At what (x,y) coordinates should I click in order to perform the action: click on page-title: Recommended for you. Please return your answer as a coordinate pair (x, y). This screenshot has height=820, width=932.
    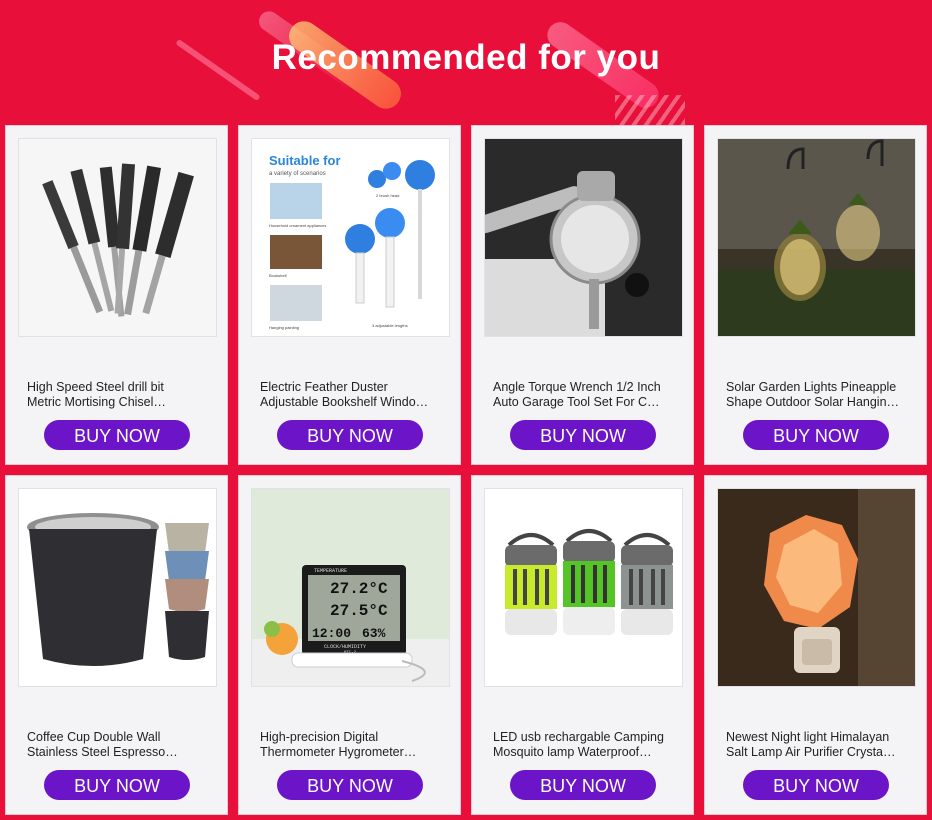
    Looking at the image, I should click on (466, 57).